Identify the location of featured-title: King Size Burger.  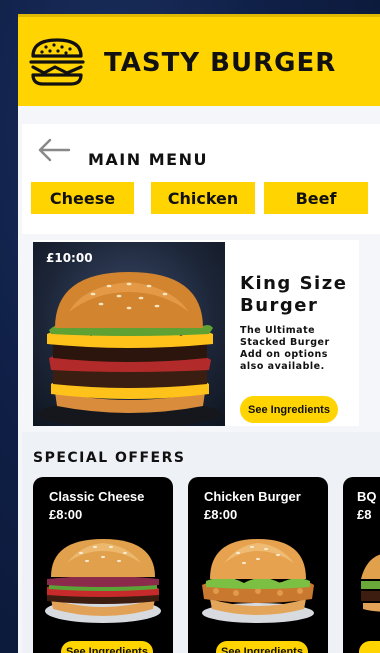
(294, 294).